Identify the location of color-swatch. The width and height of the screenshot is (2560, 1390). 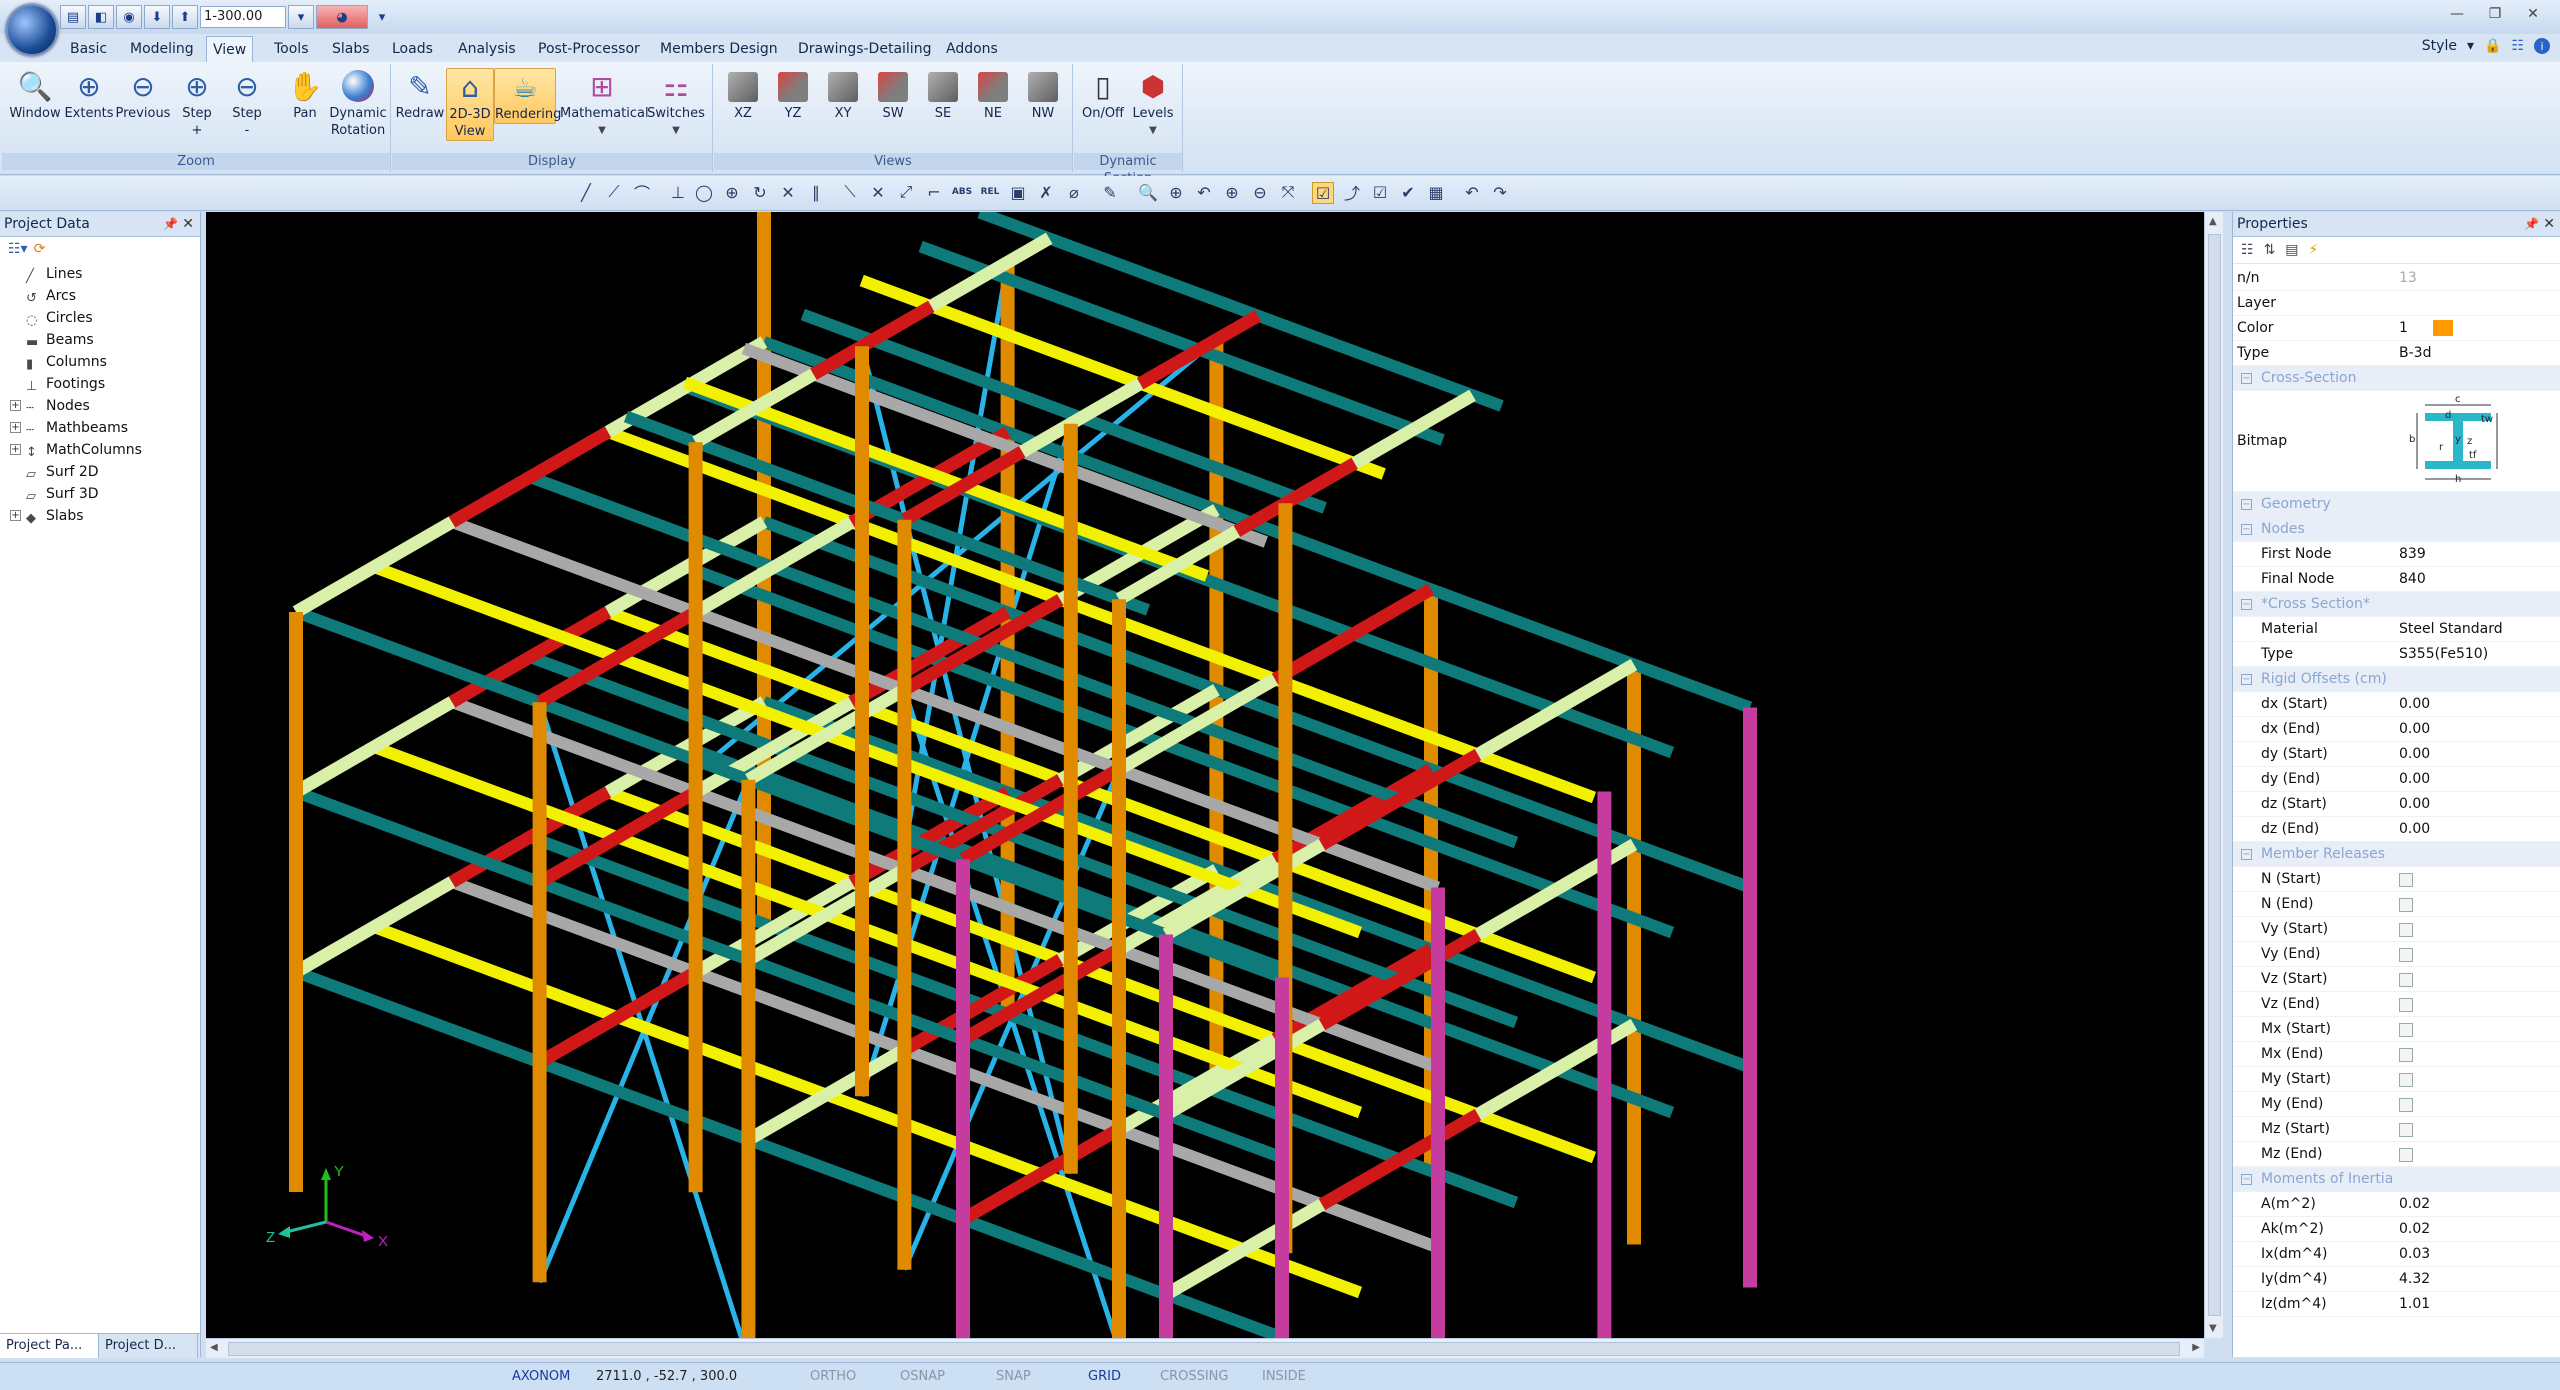
(2443, 328).